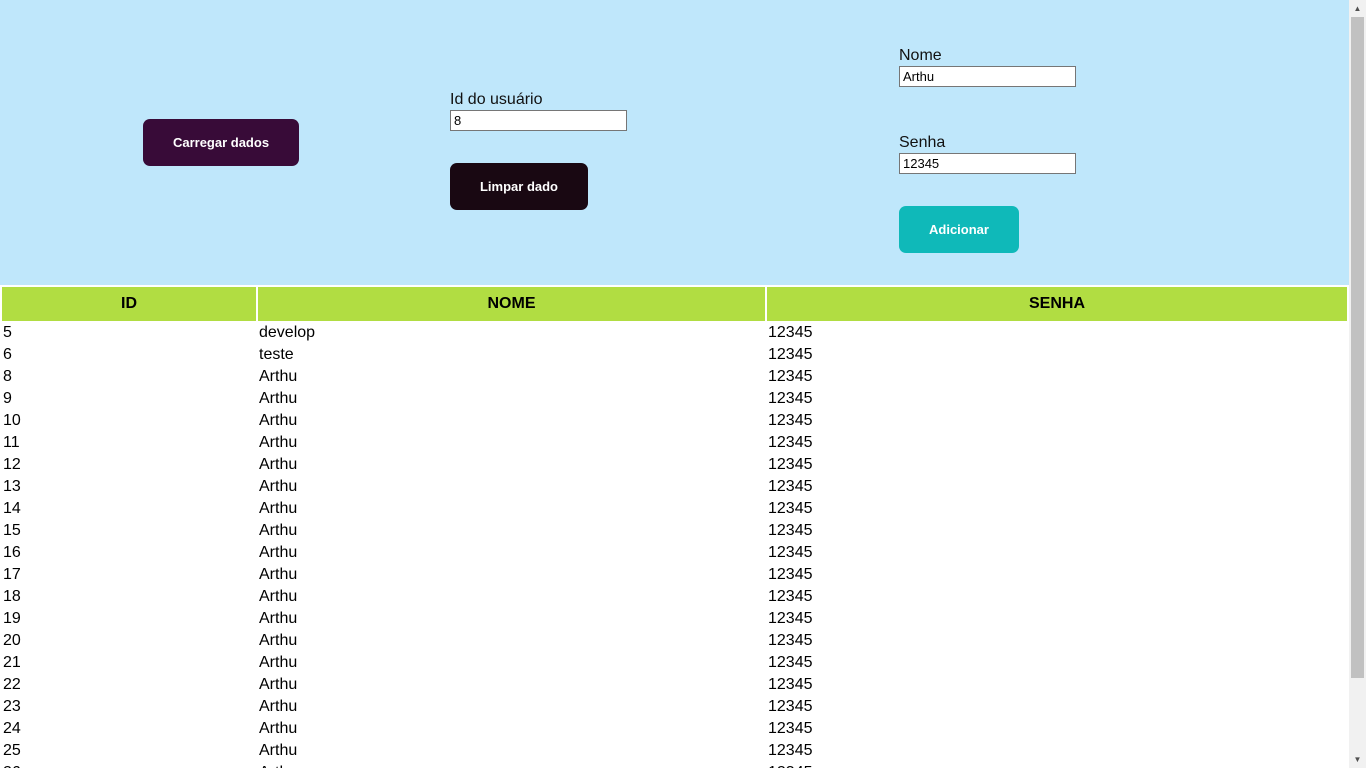 This screenshot has width=1366, height=768. Describe the element at coordinates (12, 750) in the screenshot. I see `cell-id: 25` at that location.